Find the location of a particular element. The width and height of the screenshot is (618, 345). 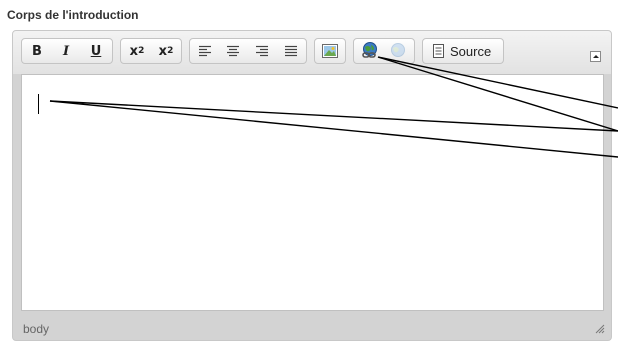

resize-grip-icon is located at coordinates (600, 329).